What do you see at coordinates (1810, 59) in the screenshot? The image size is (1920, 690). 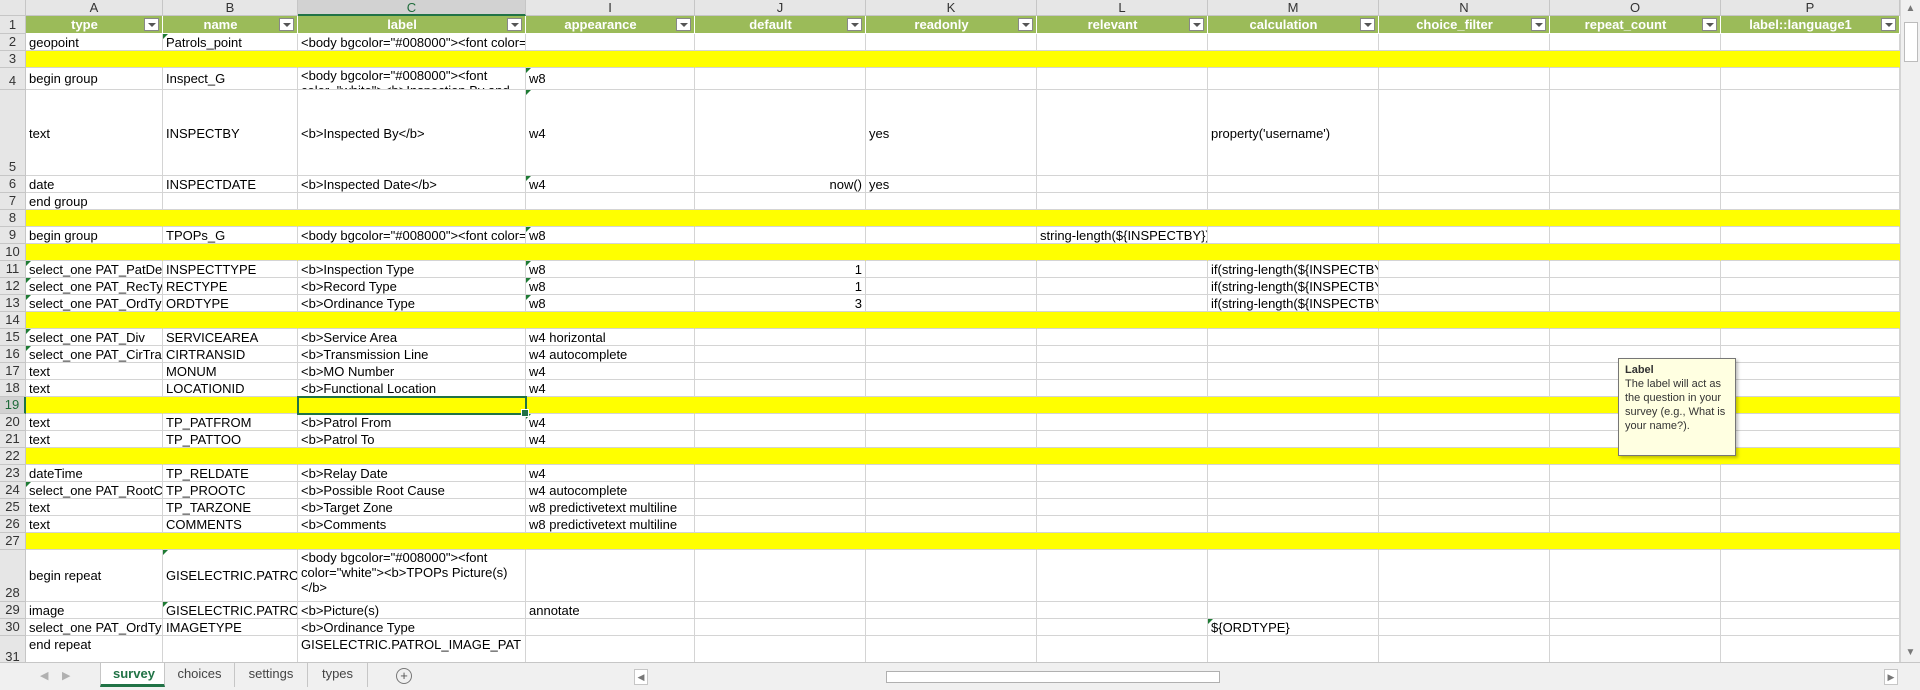 I see `cell-p3` at bounding box center [1810, 59].